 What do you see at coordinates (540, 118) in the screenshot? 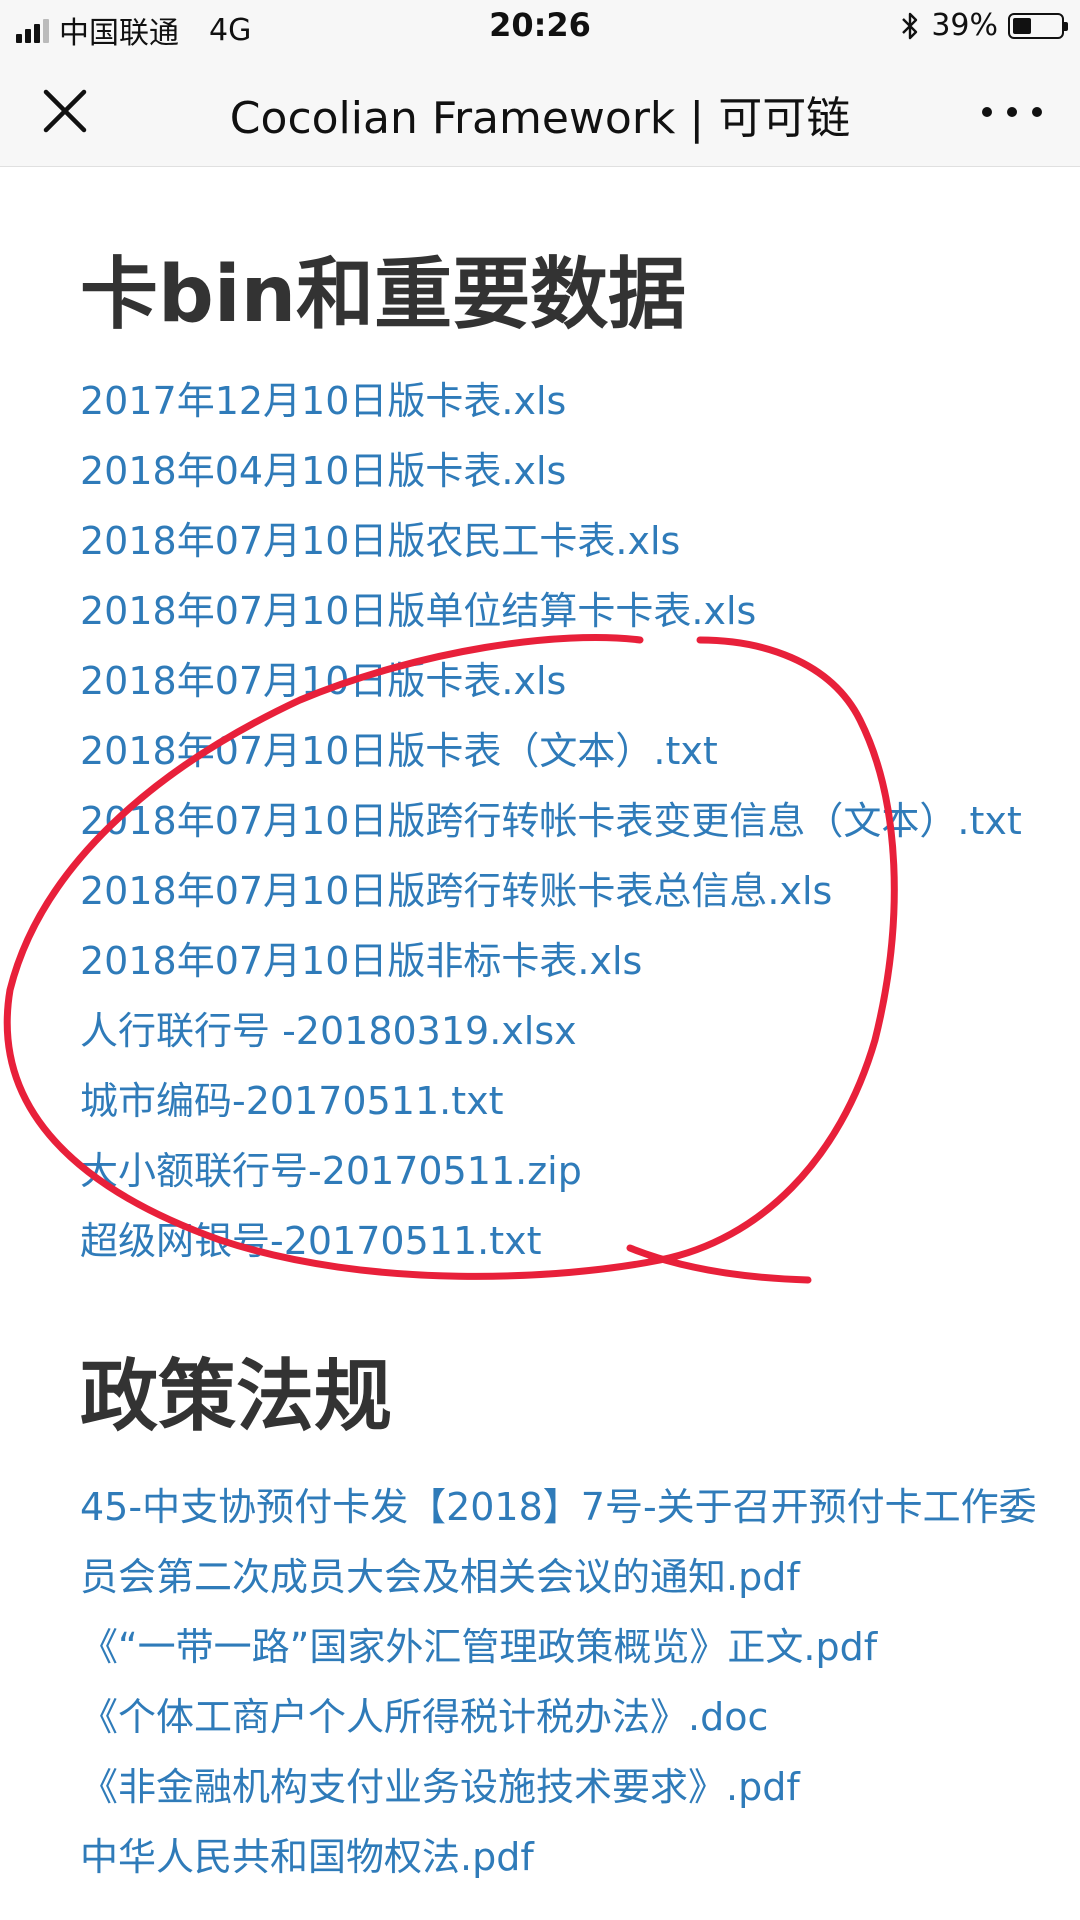
I see `page-title: Cocolian Framework | 可可链` at bounding box center [540, 118].